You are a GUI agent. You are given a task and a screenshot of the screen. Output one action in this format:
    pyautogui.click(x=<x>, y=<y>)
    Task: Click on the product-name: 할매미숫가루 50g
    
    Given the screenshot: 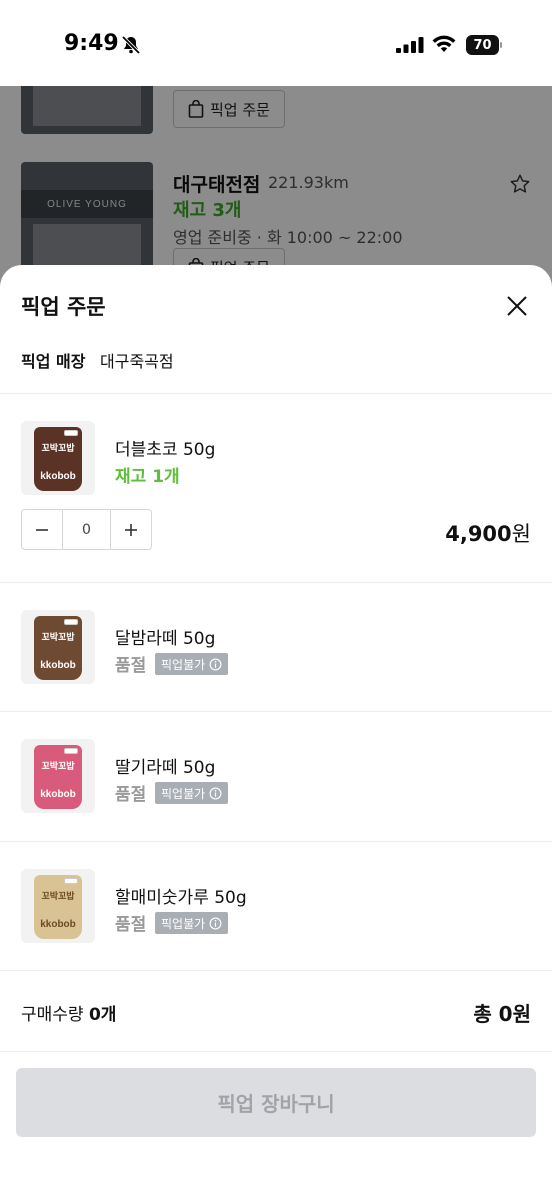 What is the action you would take?
    pyautogui.click(x=181, y=898)
    